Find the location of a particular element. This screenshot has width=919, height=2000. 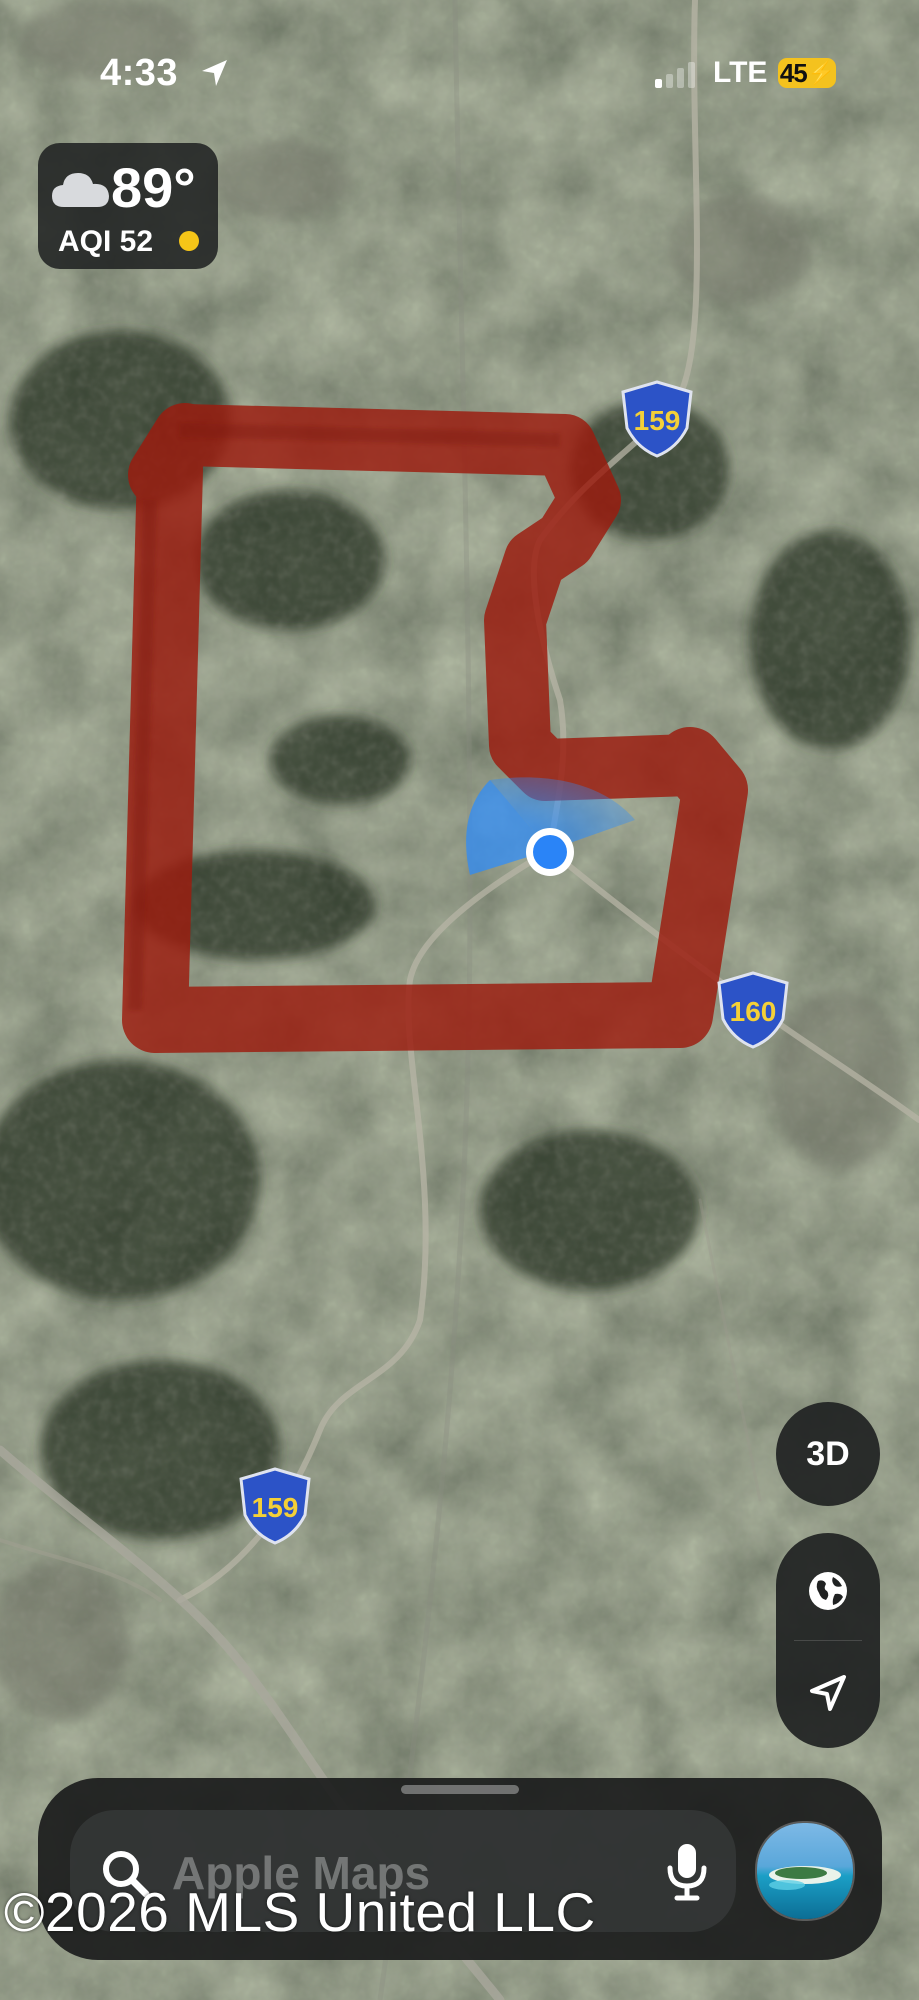

cellular-signal-icon is located at coordinates (675, 75).